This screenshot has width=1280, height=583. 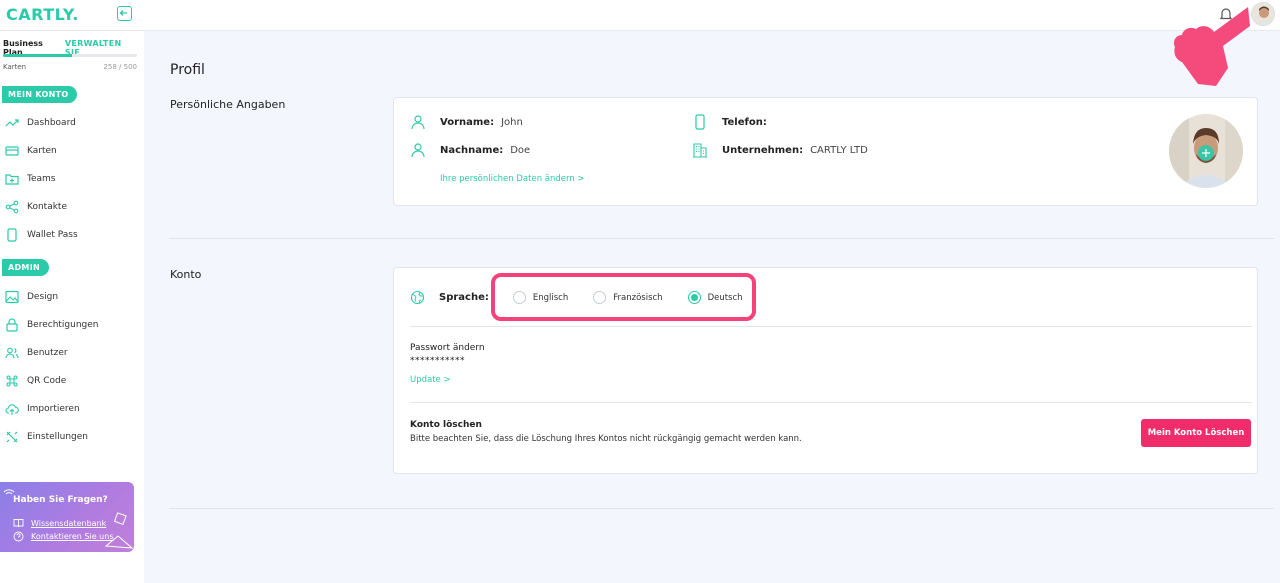 I want to click on sidebar-item-wallet-pass: Wallet Pass, so click(x=72, y=235).